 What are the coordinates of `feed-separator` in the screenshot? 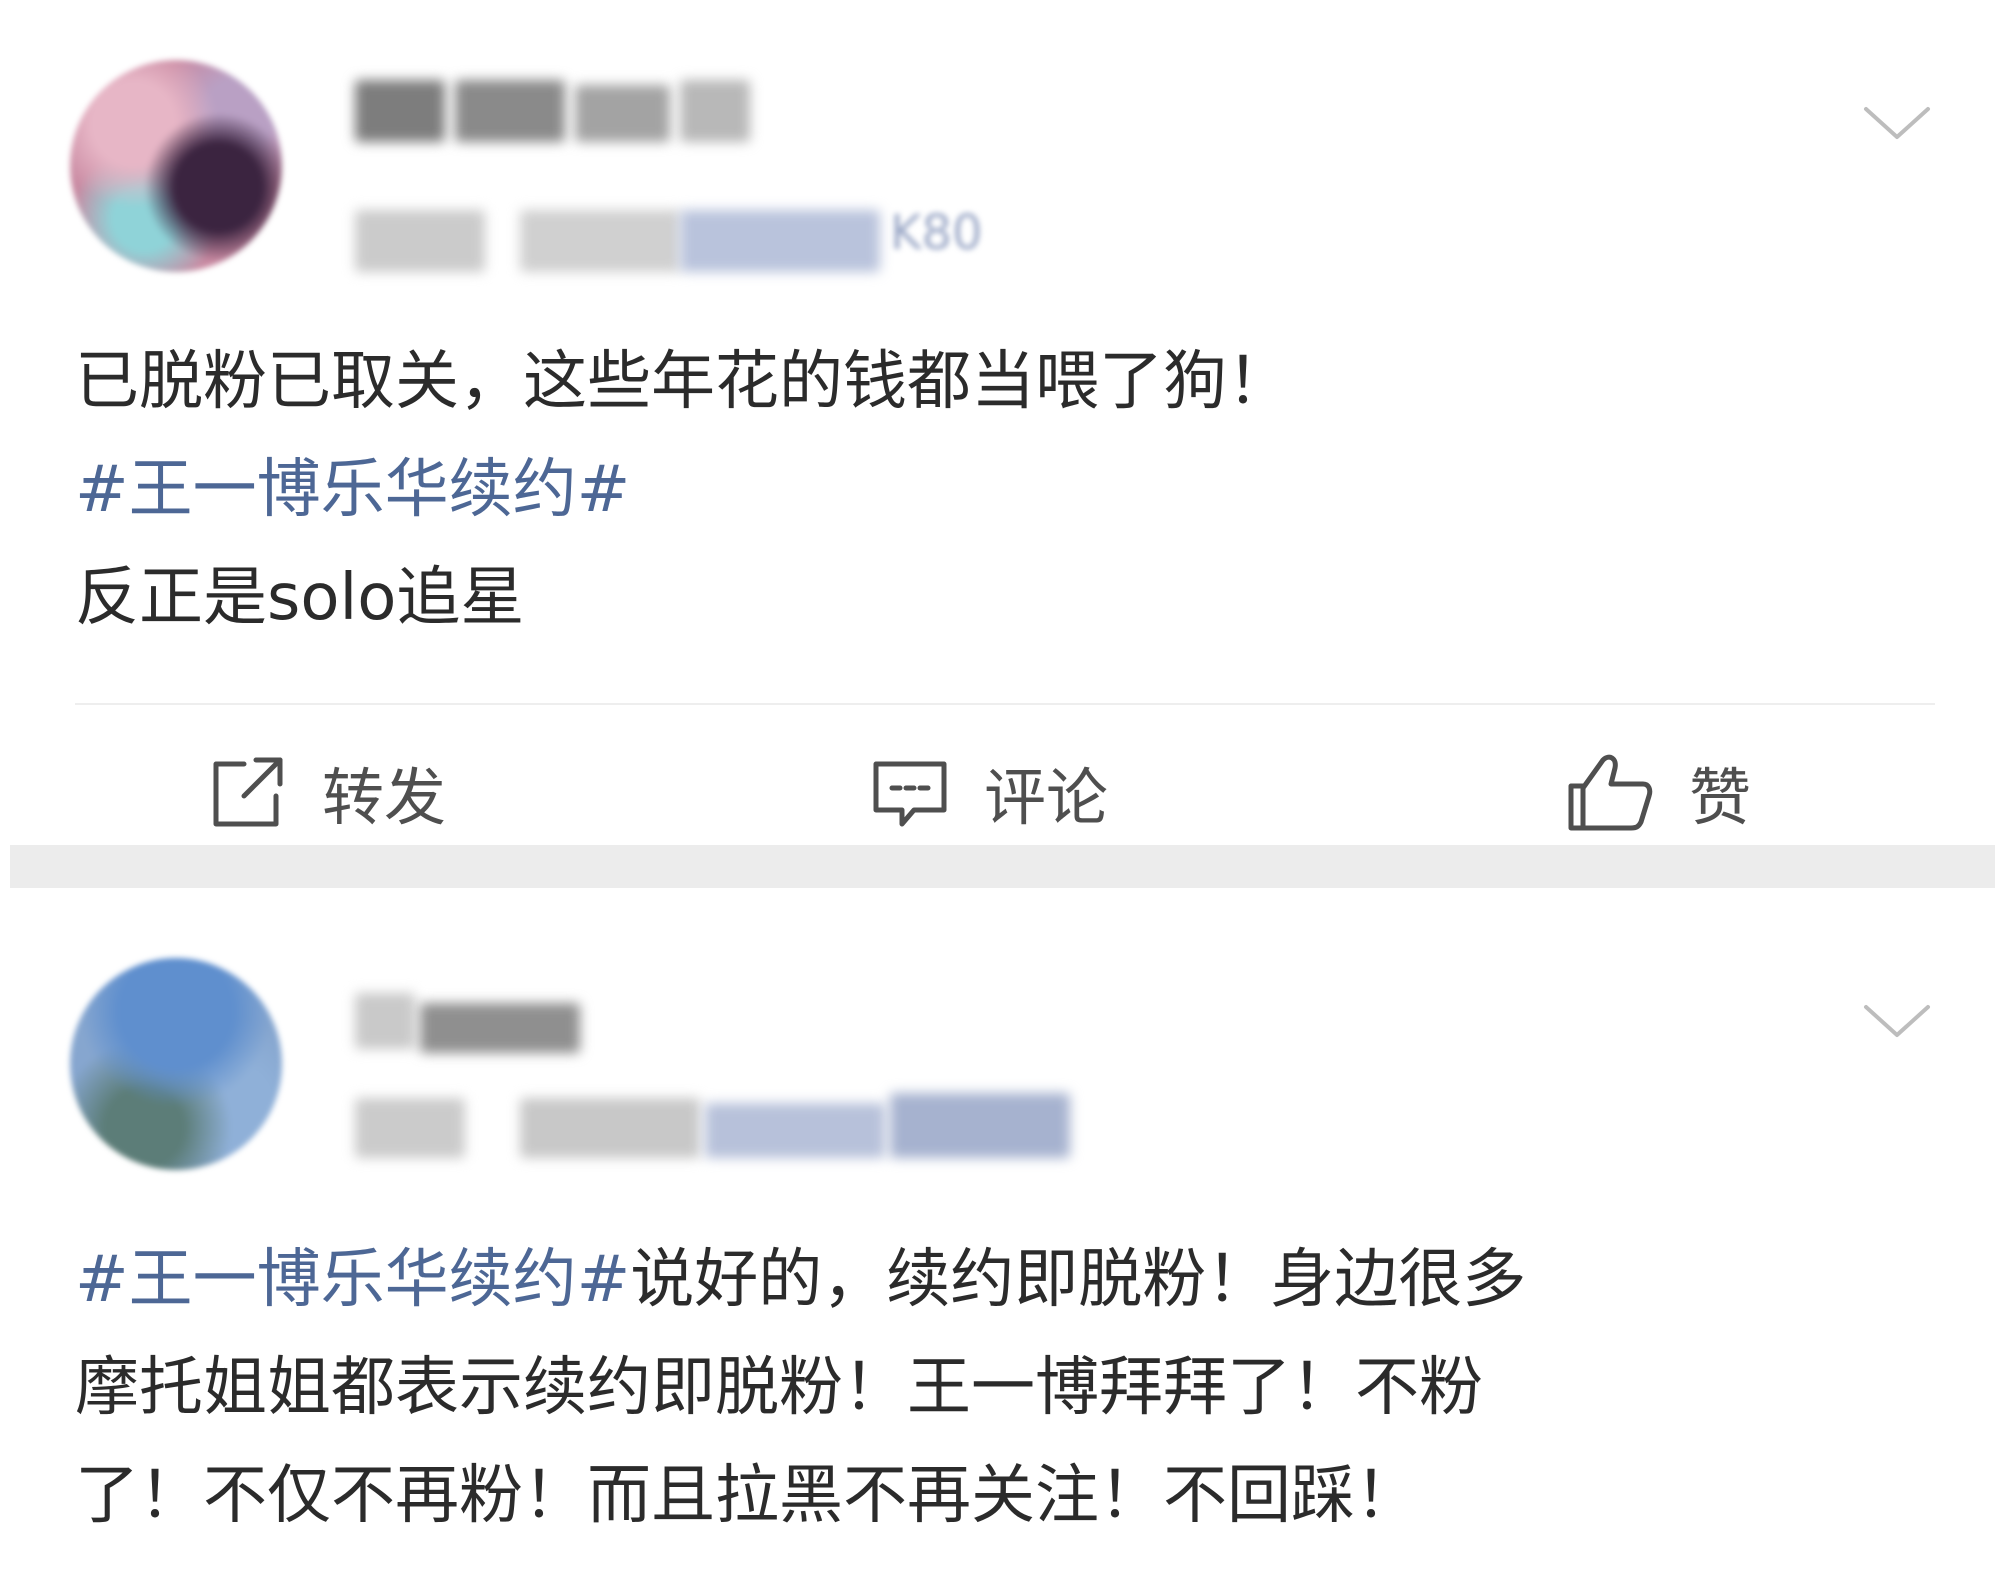 It's located at (1002, 866).